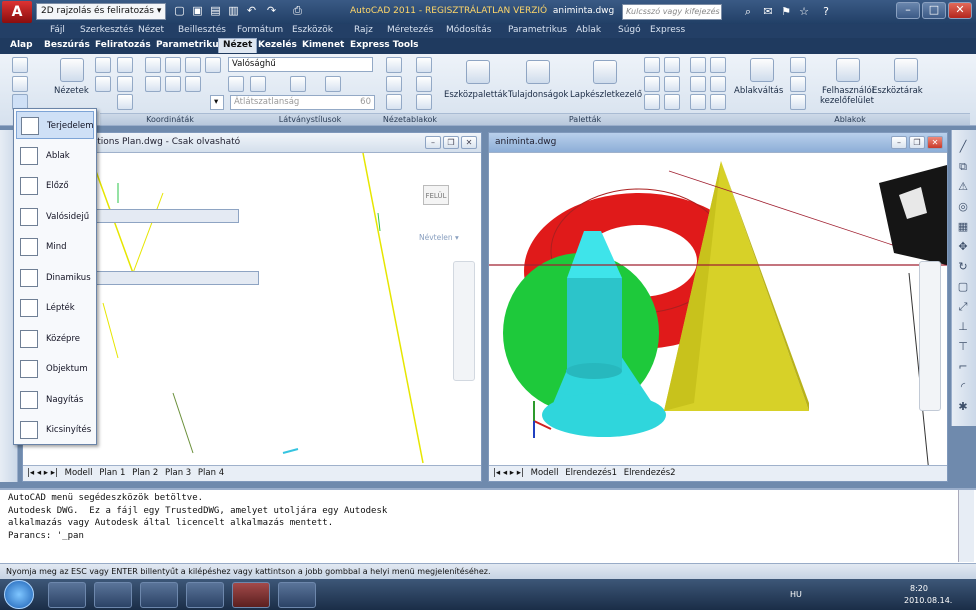 The height and width of the screenshot is (610, 976). Describe the element at coordinates (21, 45) in the screenshot. I see `tab-alap: Alap` at that location.